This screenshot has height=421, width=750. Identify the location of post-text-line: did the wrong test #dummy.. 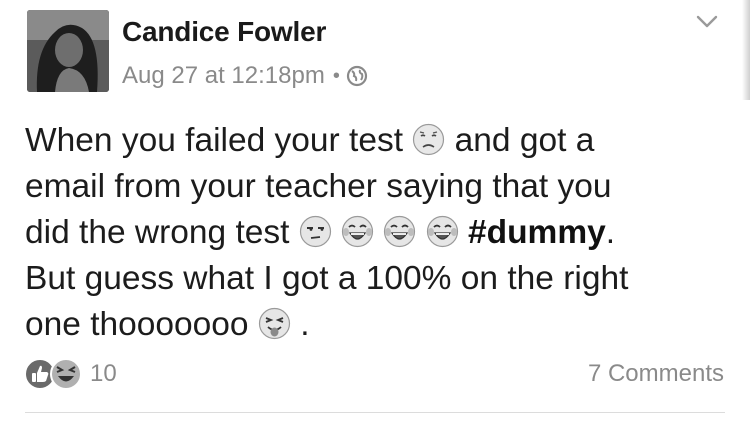
(320, 232).